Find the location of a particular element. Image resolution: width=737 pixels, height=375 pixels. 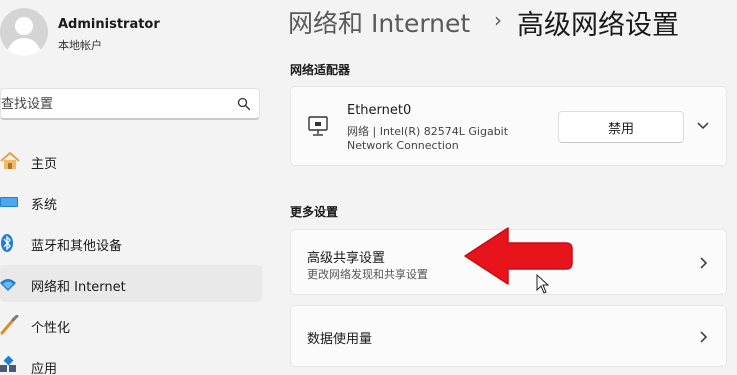

adapter-description: 网络 | Intel(R) 82574L Gigabit is located at coordinates (428, 131).